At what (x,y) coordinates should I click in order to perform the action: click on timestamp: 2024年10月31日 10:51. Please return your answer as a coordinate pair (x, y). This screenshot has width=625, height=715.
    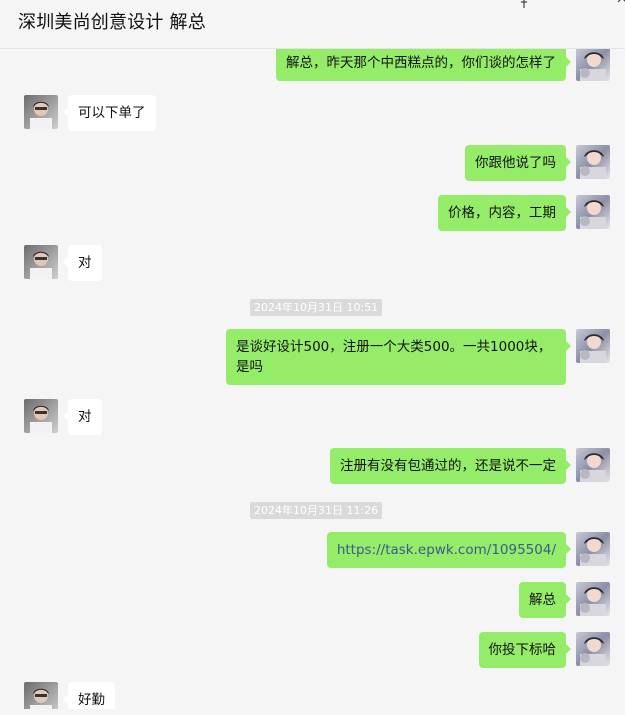
    Looking at the image, I should click on (316, 307).